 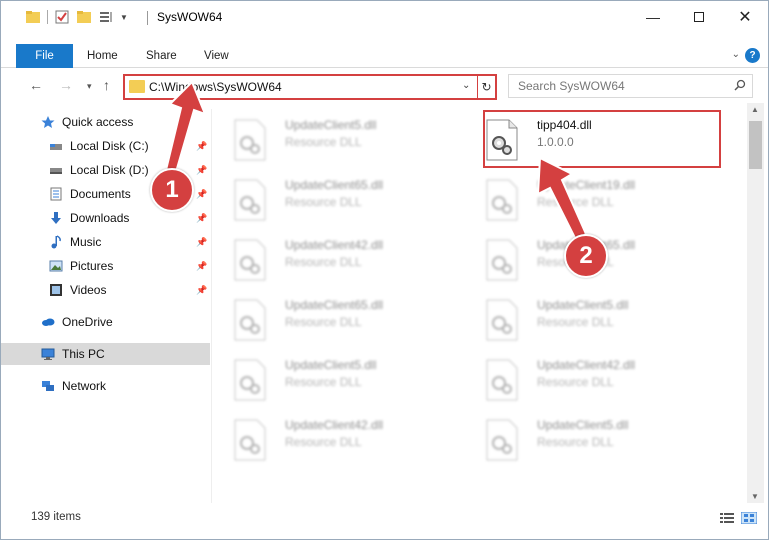 What do you see at coordinates (105, 122) in the screenshot?
I see `sidebar-item-quick-access: Quick access` at bounding box center [105, 122].